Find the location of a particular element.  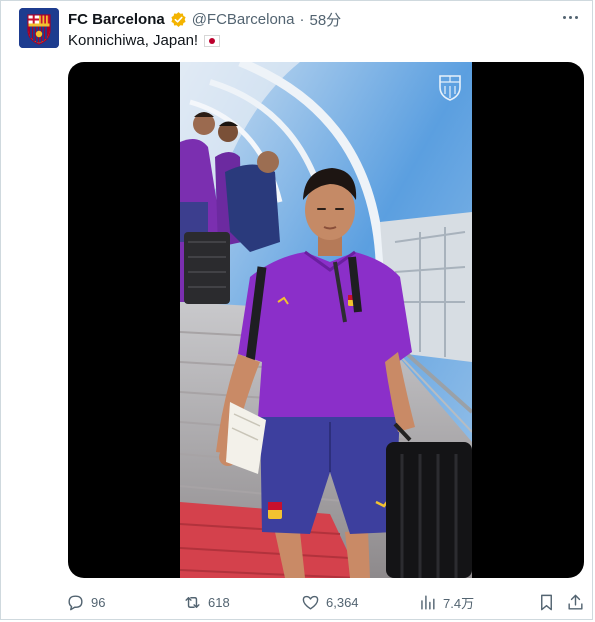

reply-button: 96 is located at coordinates (85, 602).